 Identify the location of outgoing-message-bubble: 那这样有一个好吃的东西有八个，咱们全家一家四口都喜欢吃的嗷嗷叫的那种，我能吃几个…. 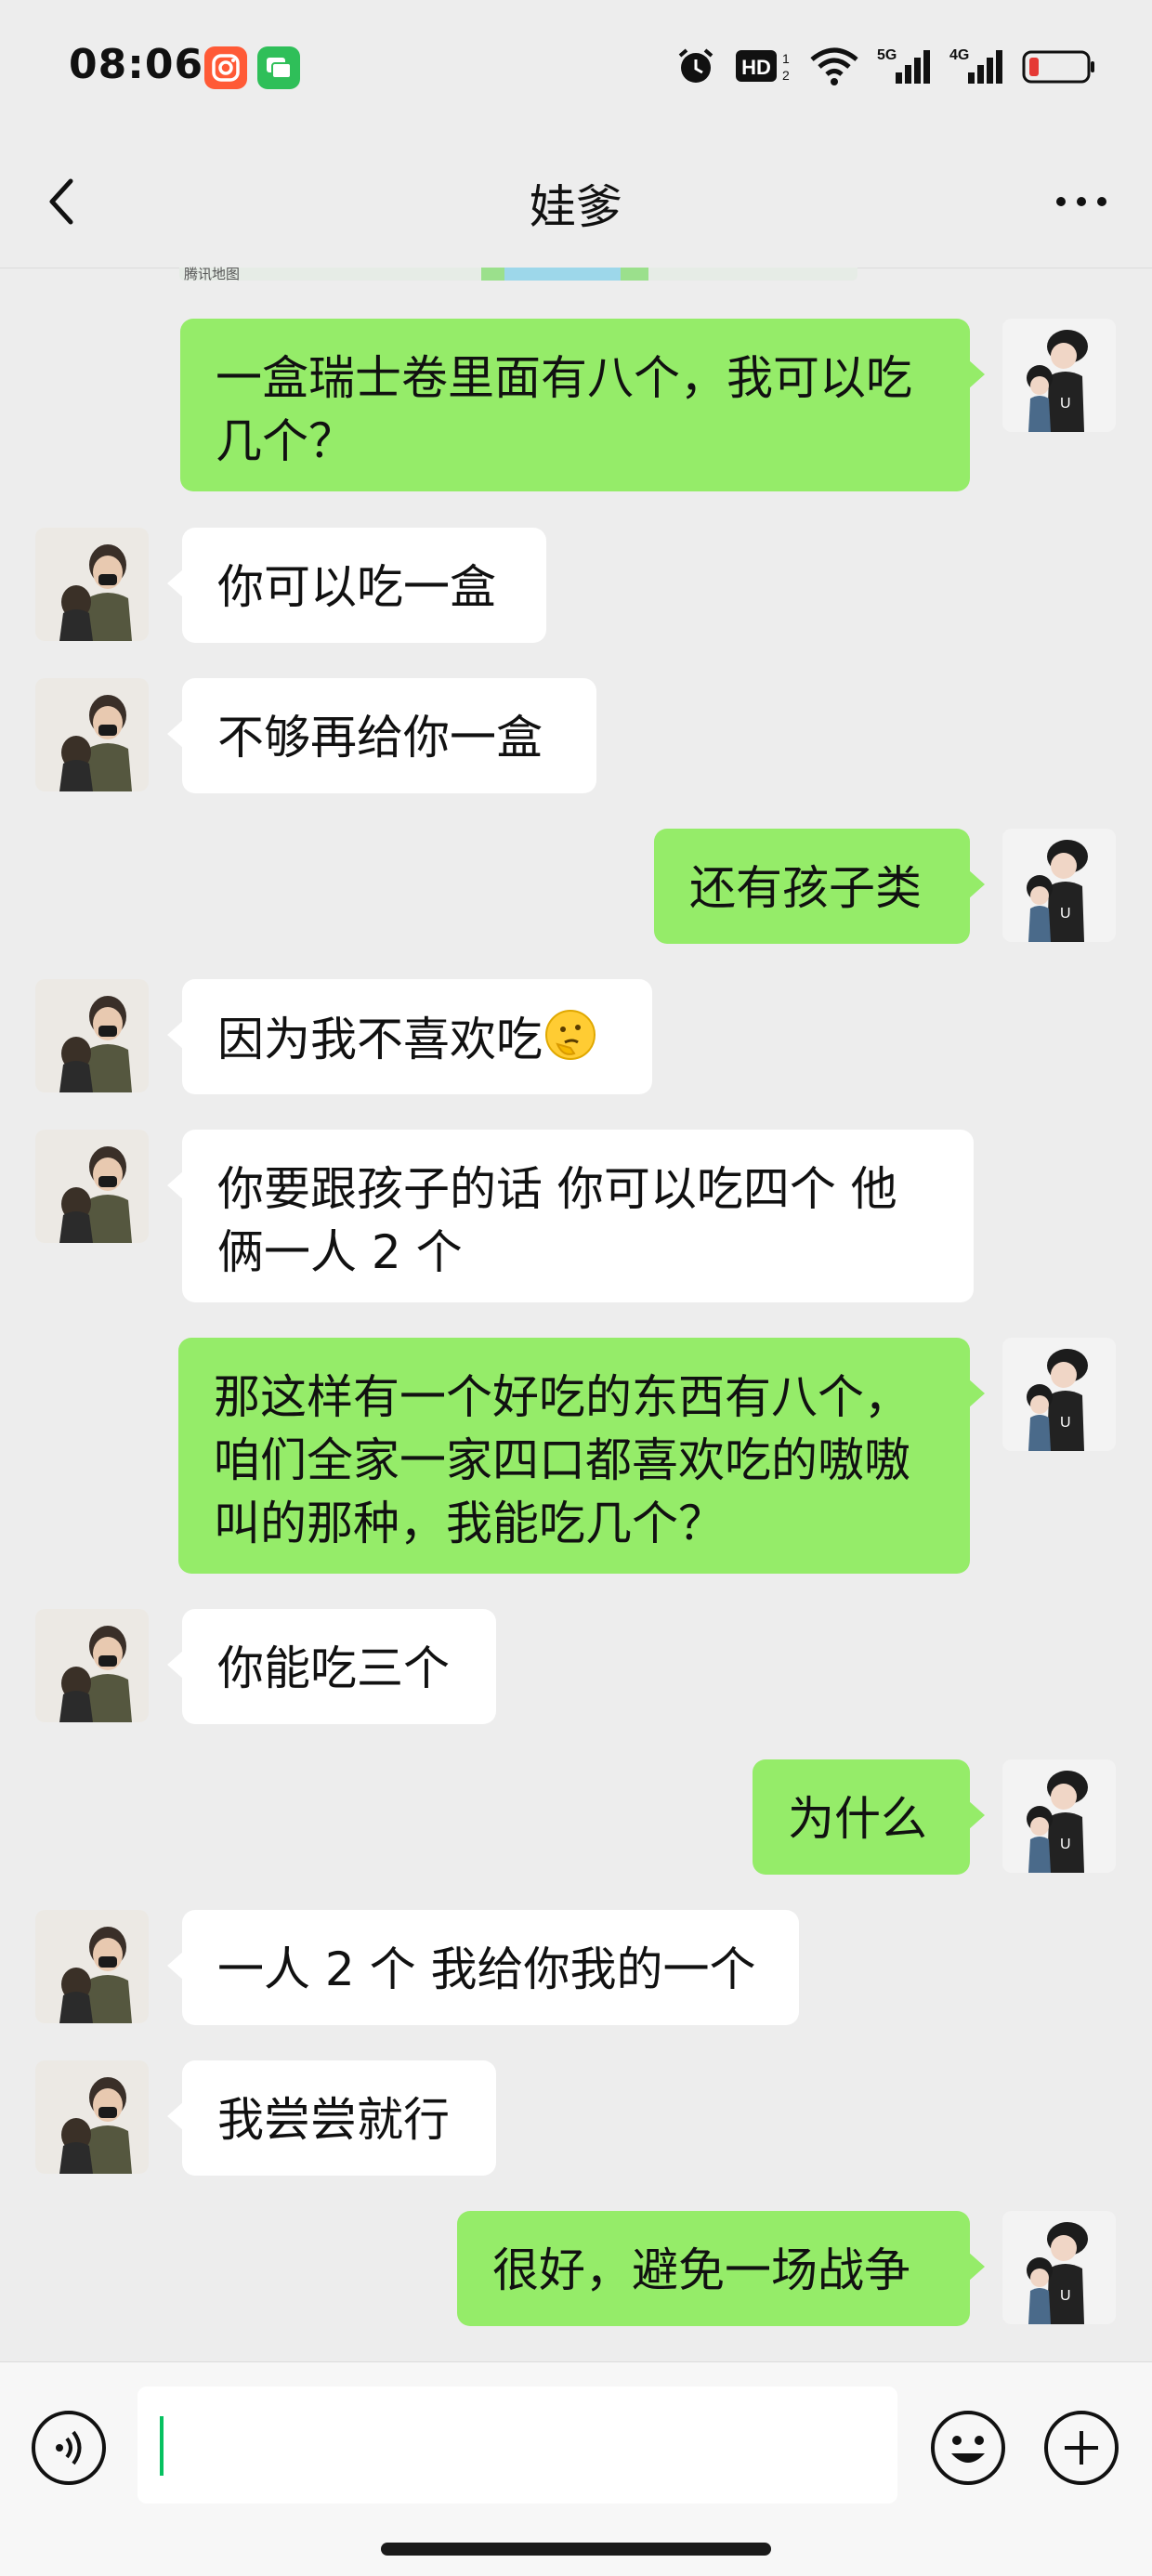
(581, 1456).